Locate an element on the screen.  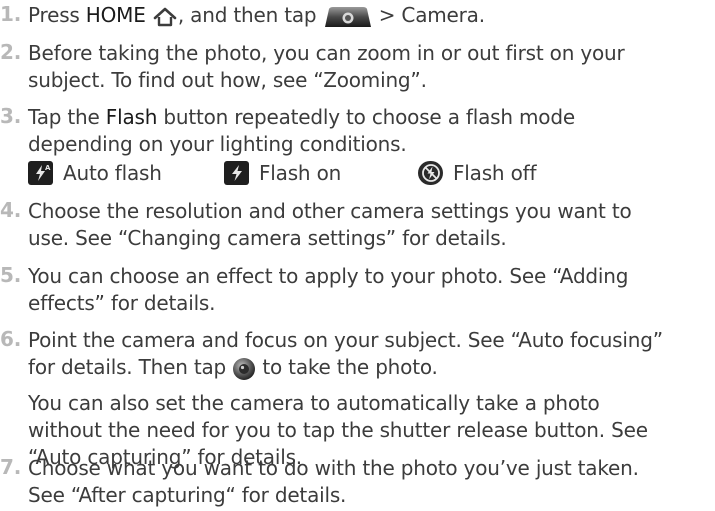
flash-mode-off: Flash off is located at coordinates (477, 173).